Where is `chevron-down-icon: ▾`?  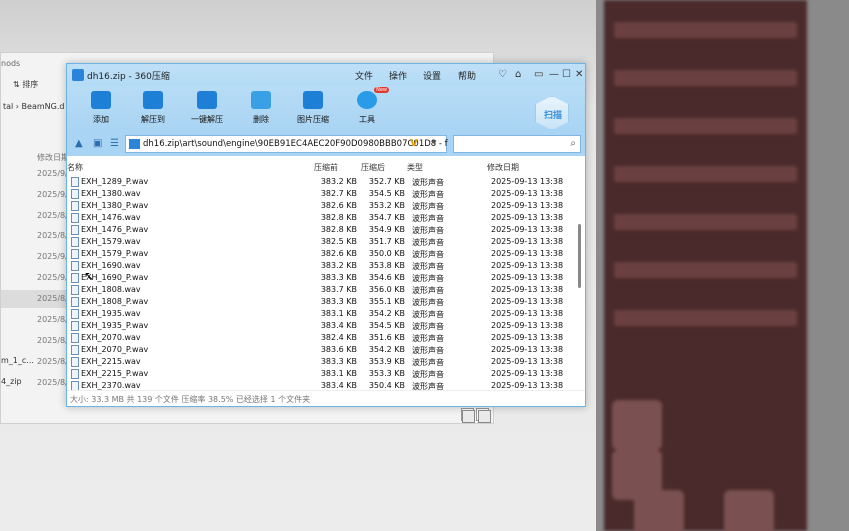 chevron-down-icon: ▾ is located at coordinates (434, 143).